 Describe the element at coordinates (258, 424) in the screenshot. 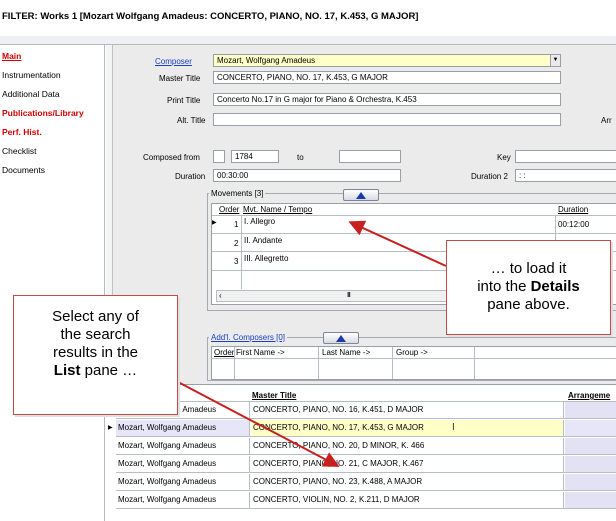

I see `arrow-to-list` at that location.